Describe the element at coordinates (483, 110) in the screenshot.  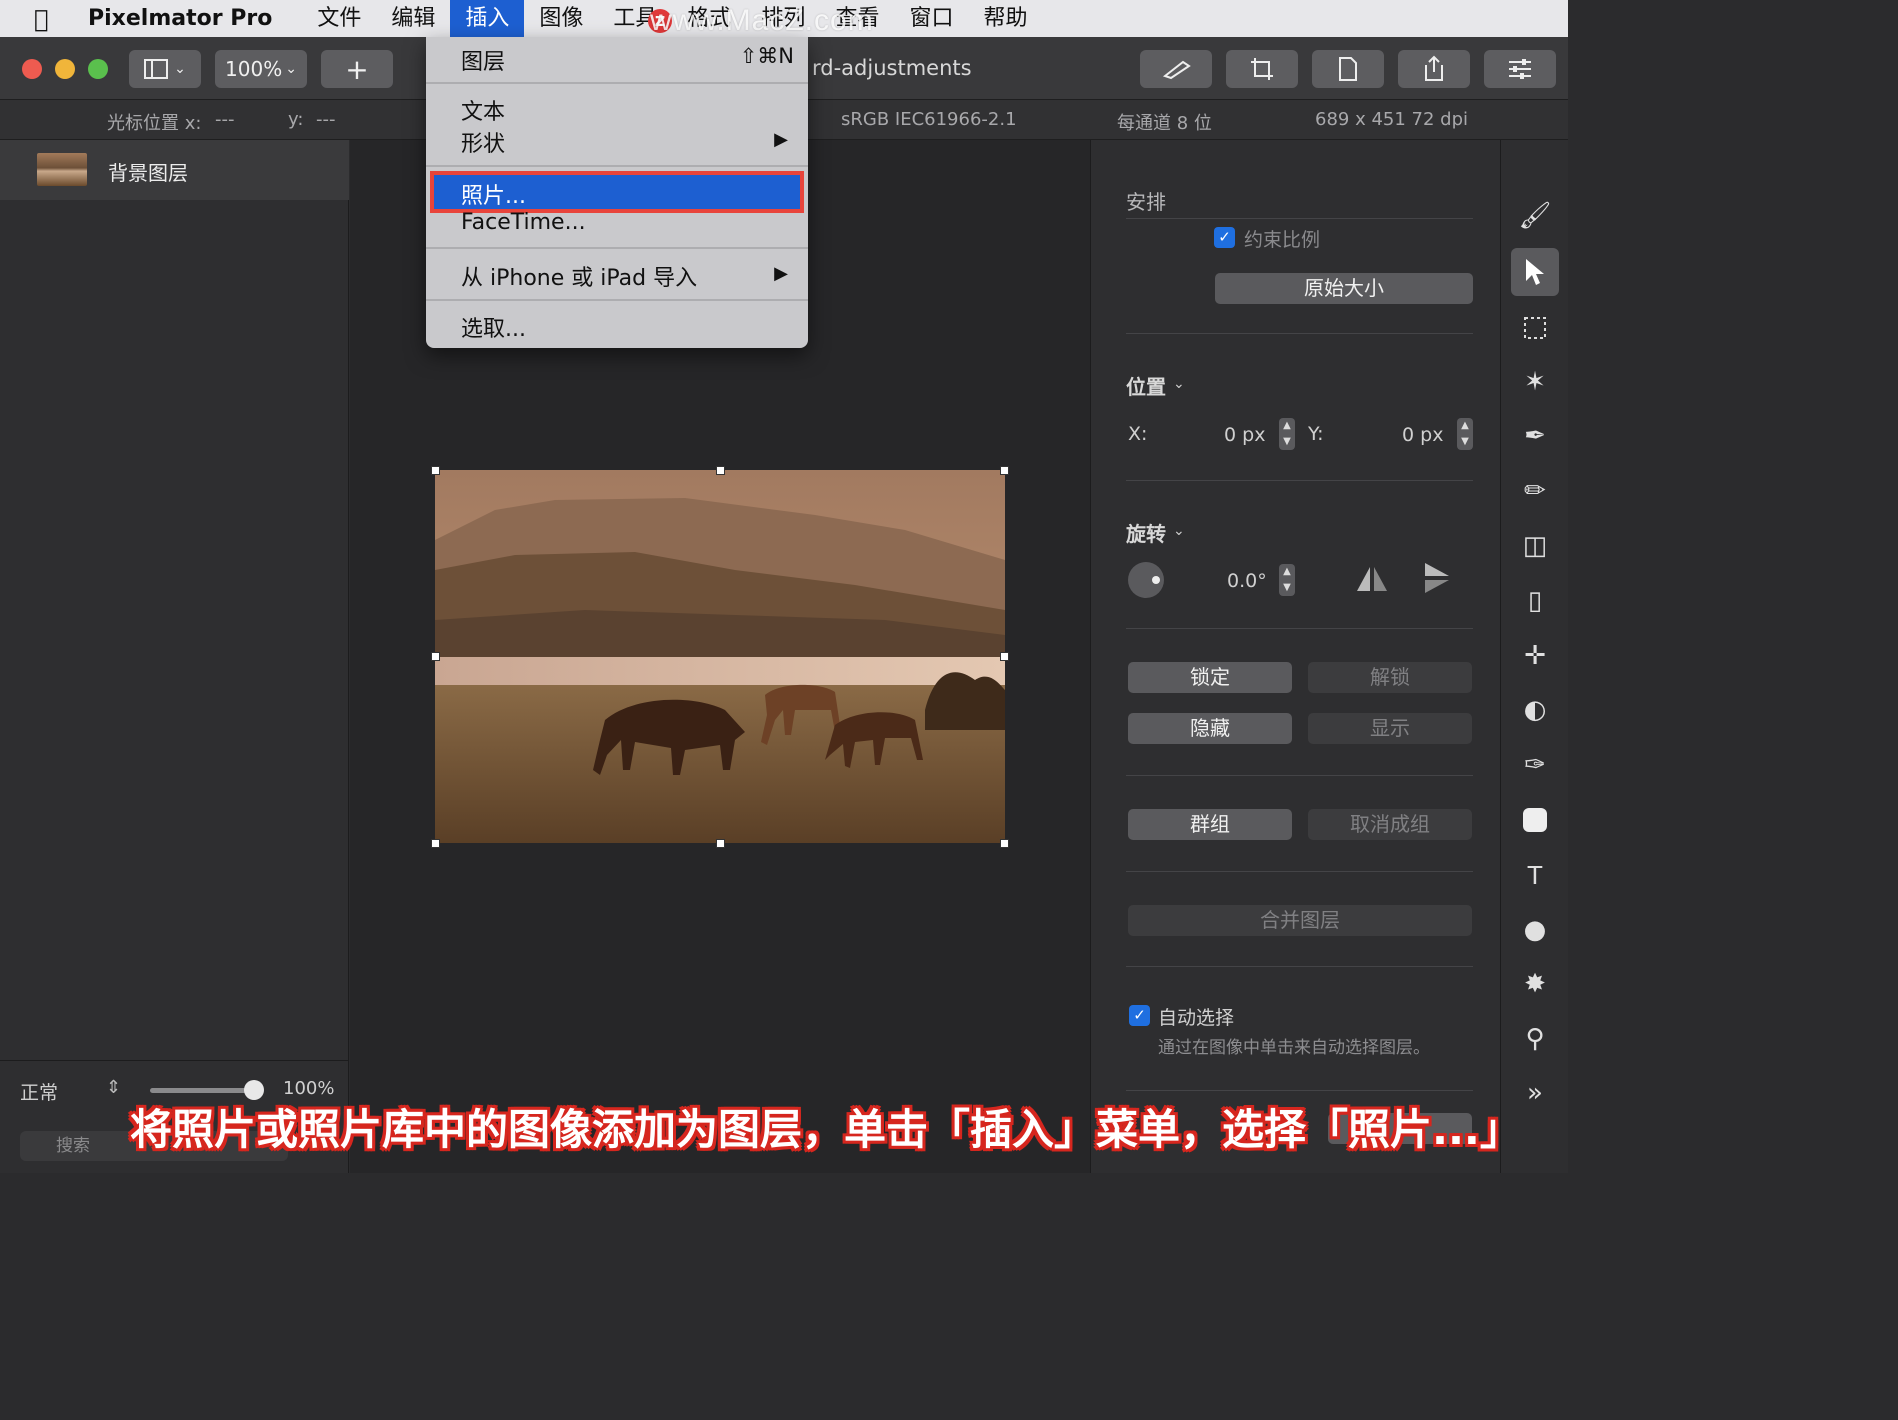
I see `menu-item-text: 文本` at that location.